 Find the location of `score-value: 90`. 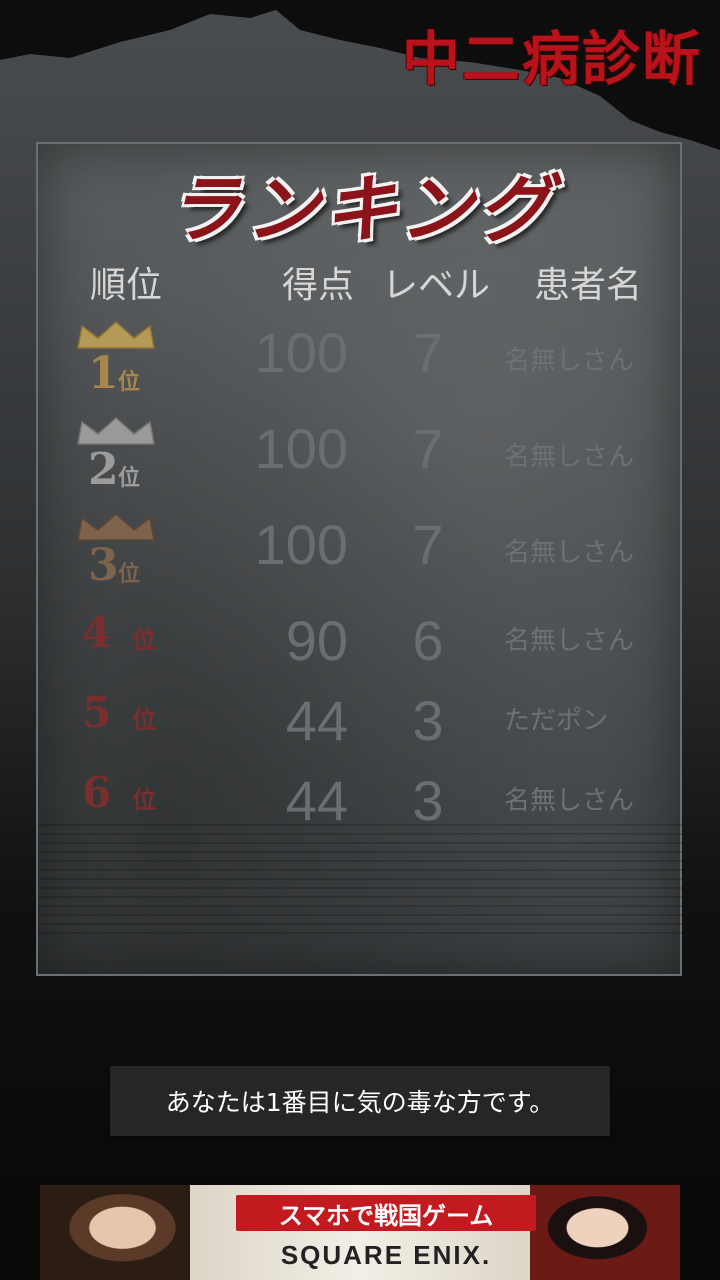

score-value: 90 is located at coordinates (316, 640).